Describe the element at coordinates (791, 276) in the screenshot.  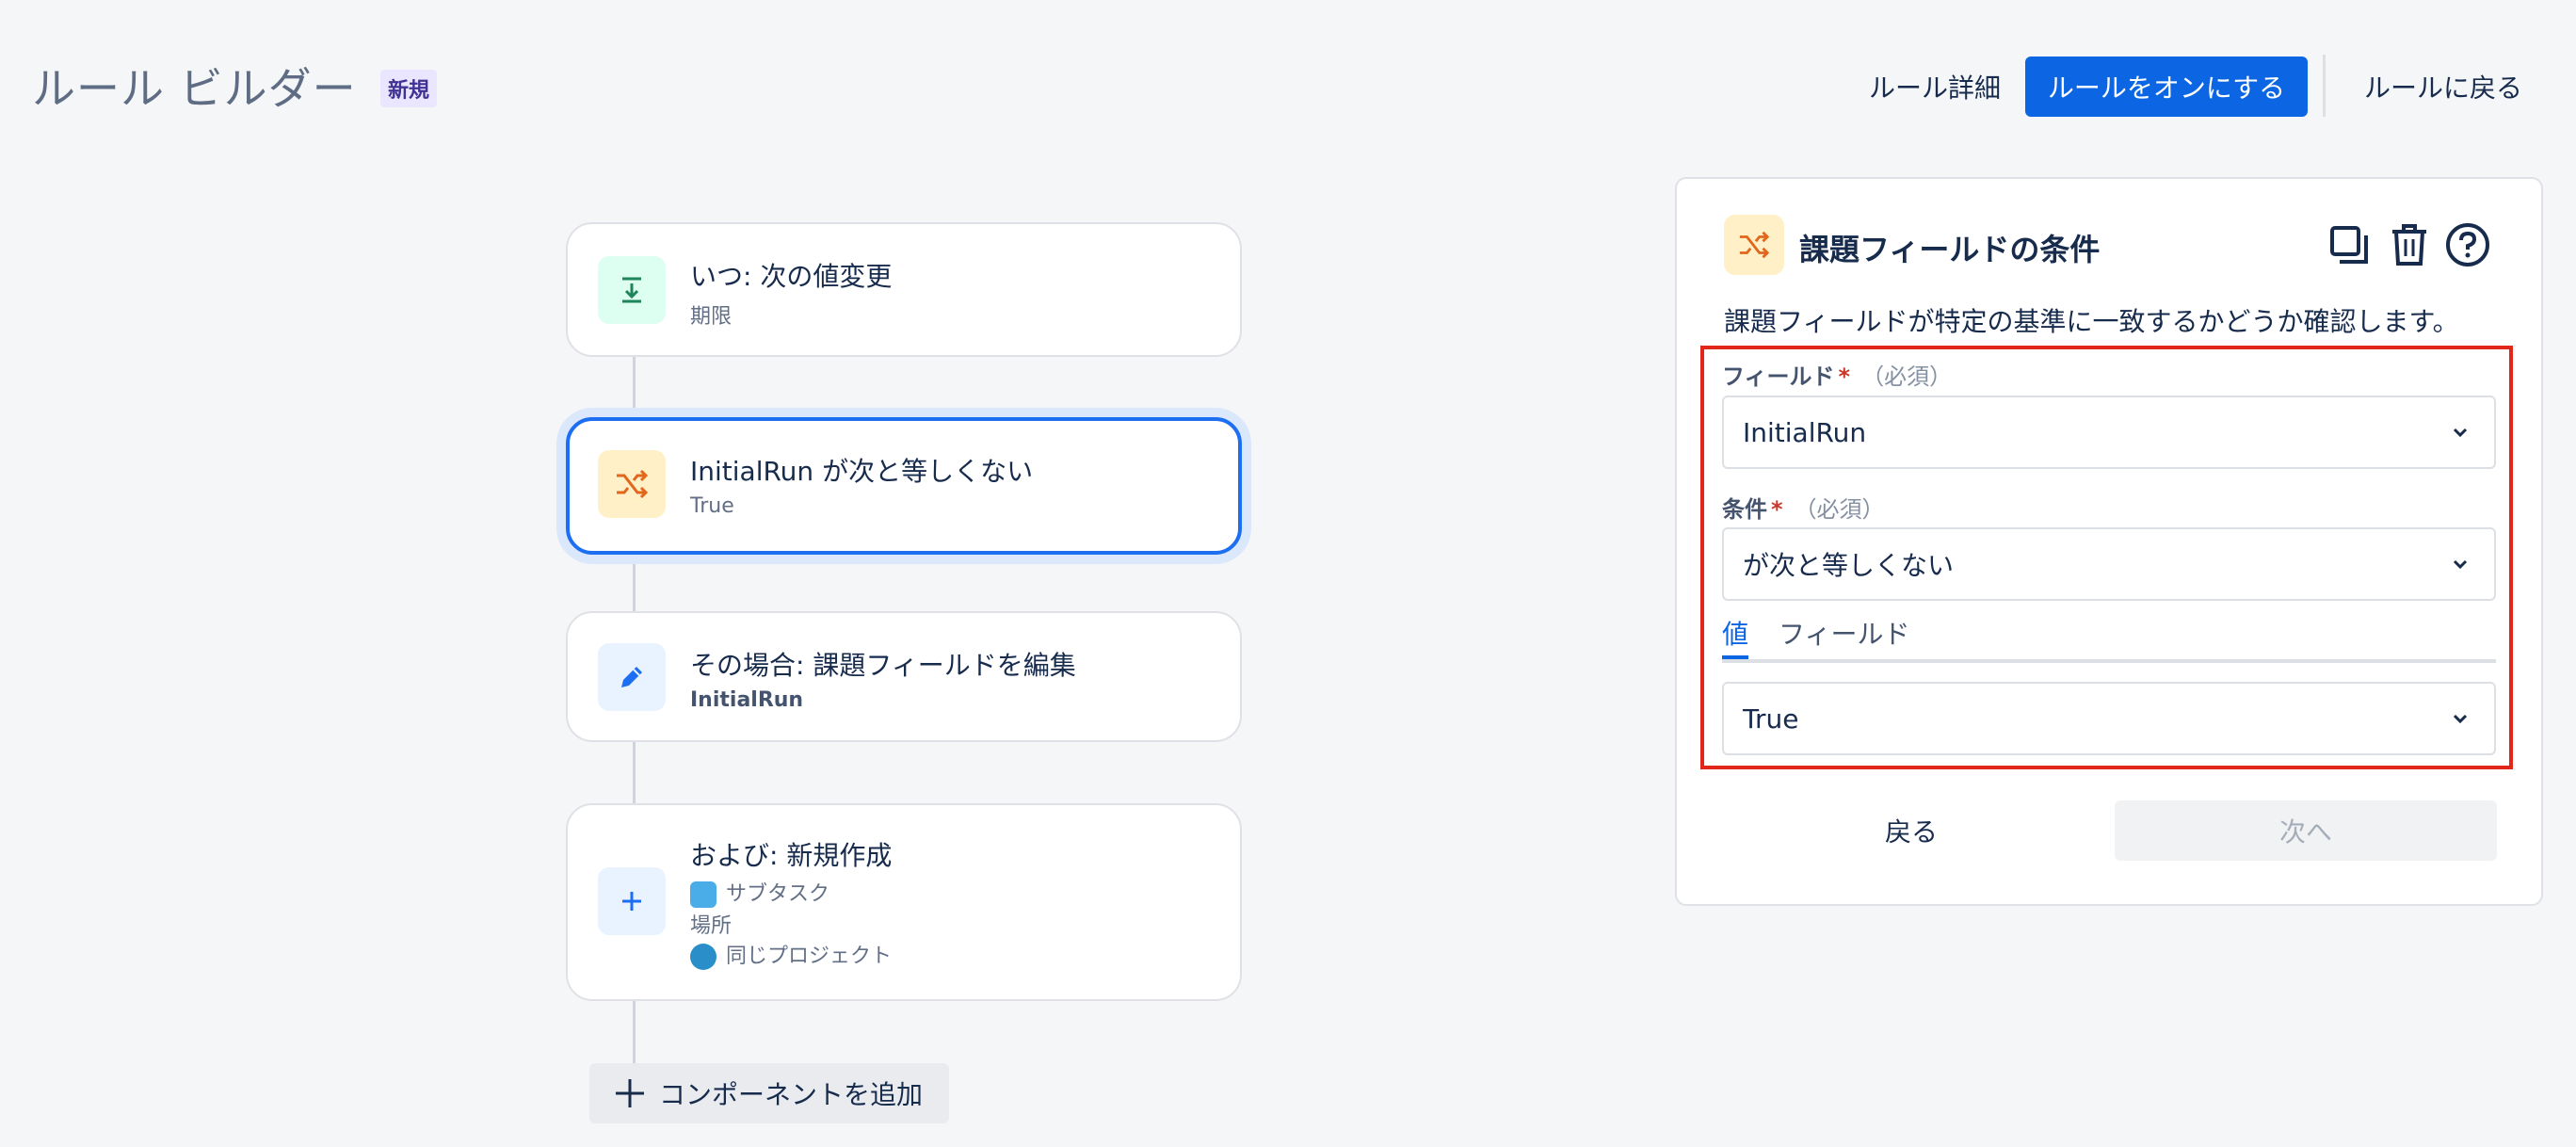
I see `trigger-title: いつ: 次の値変更` at that location.